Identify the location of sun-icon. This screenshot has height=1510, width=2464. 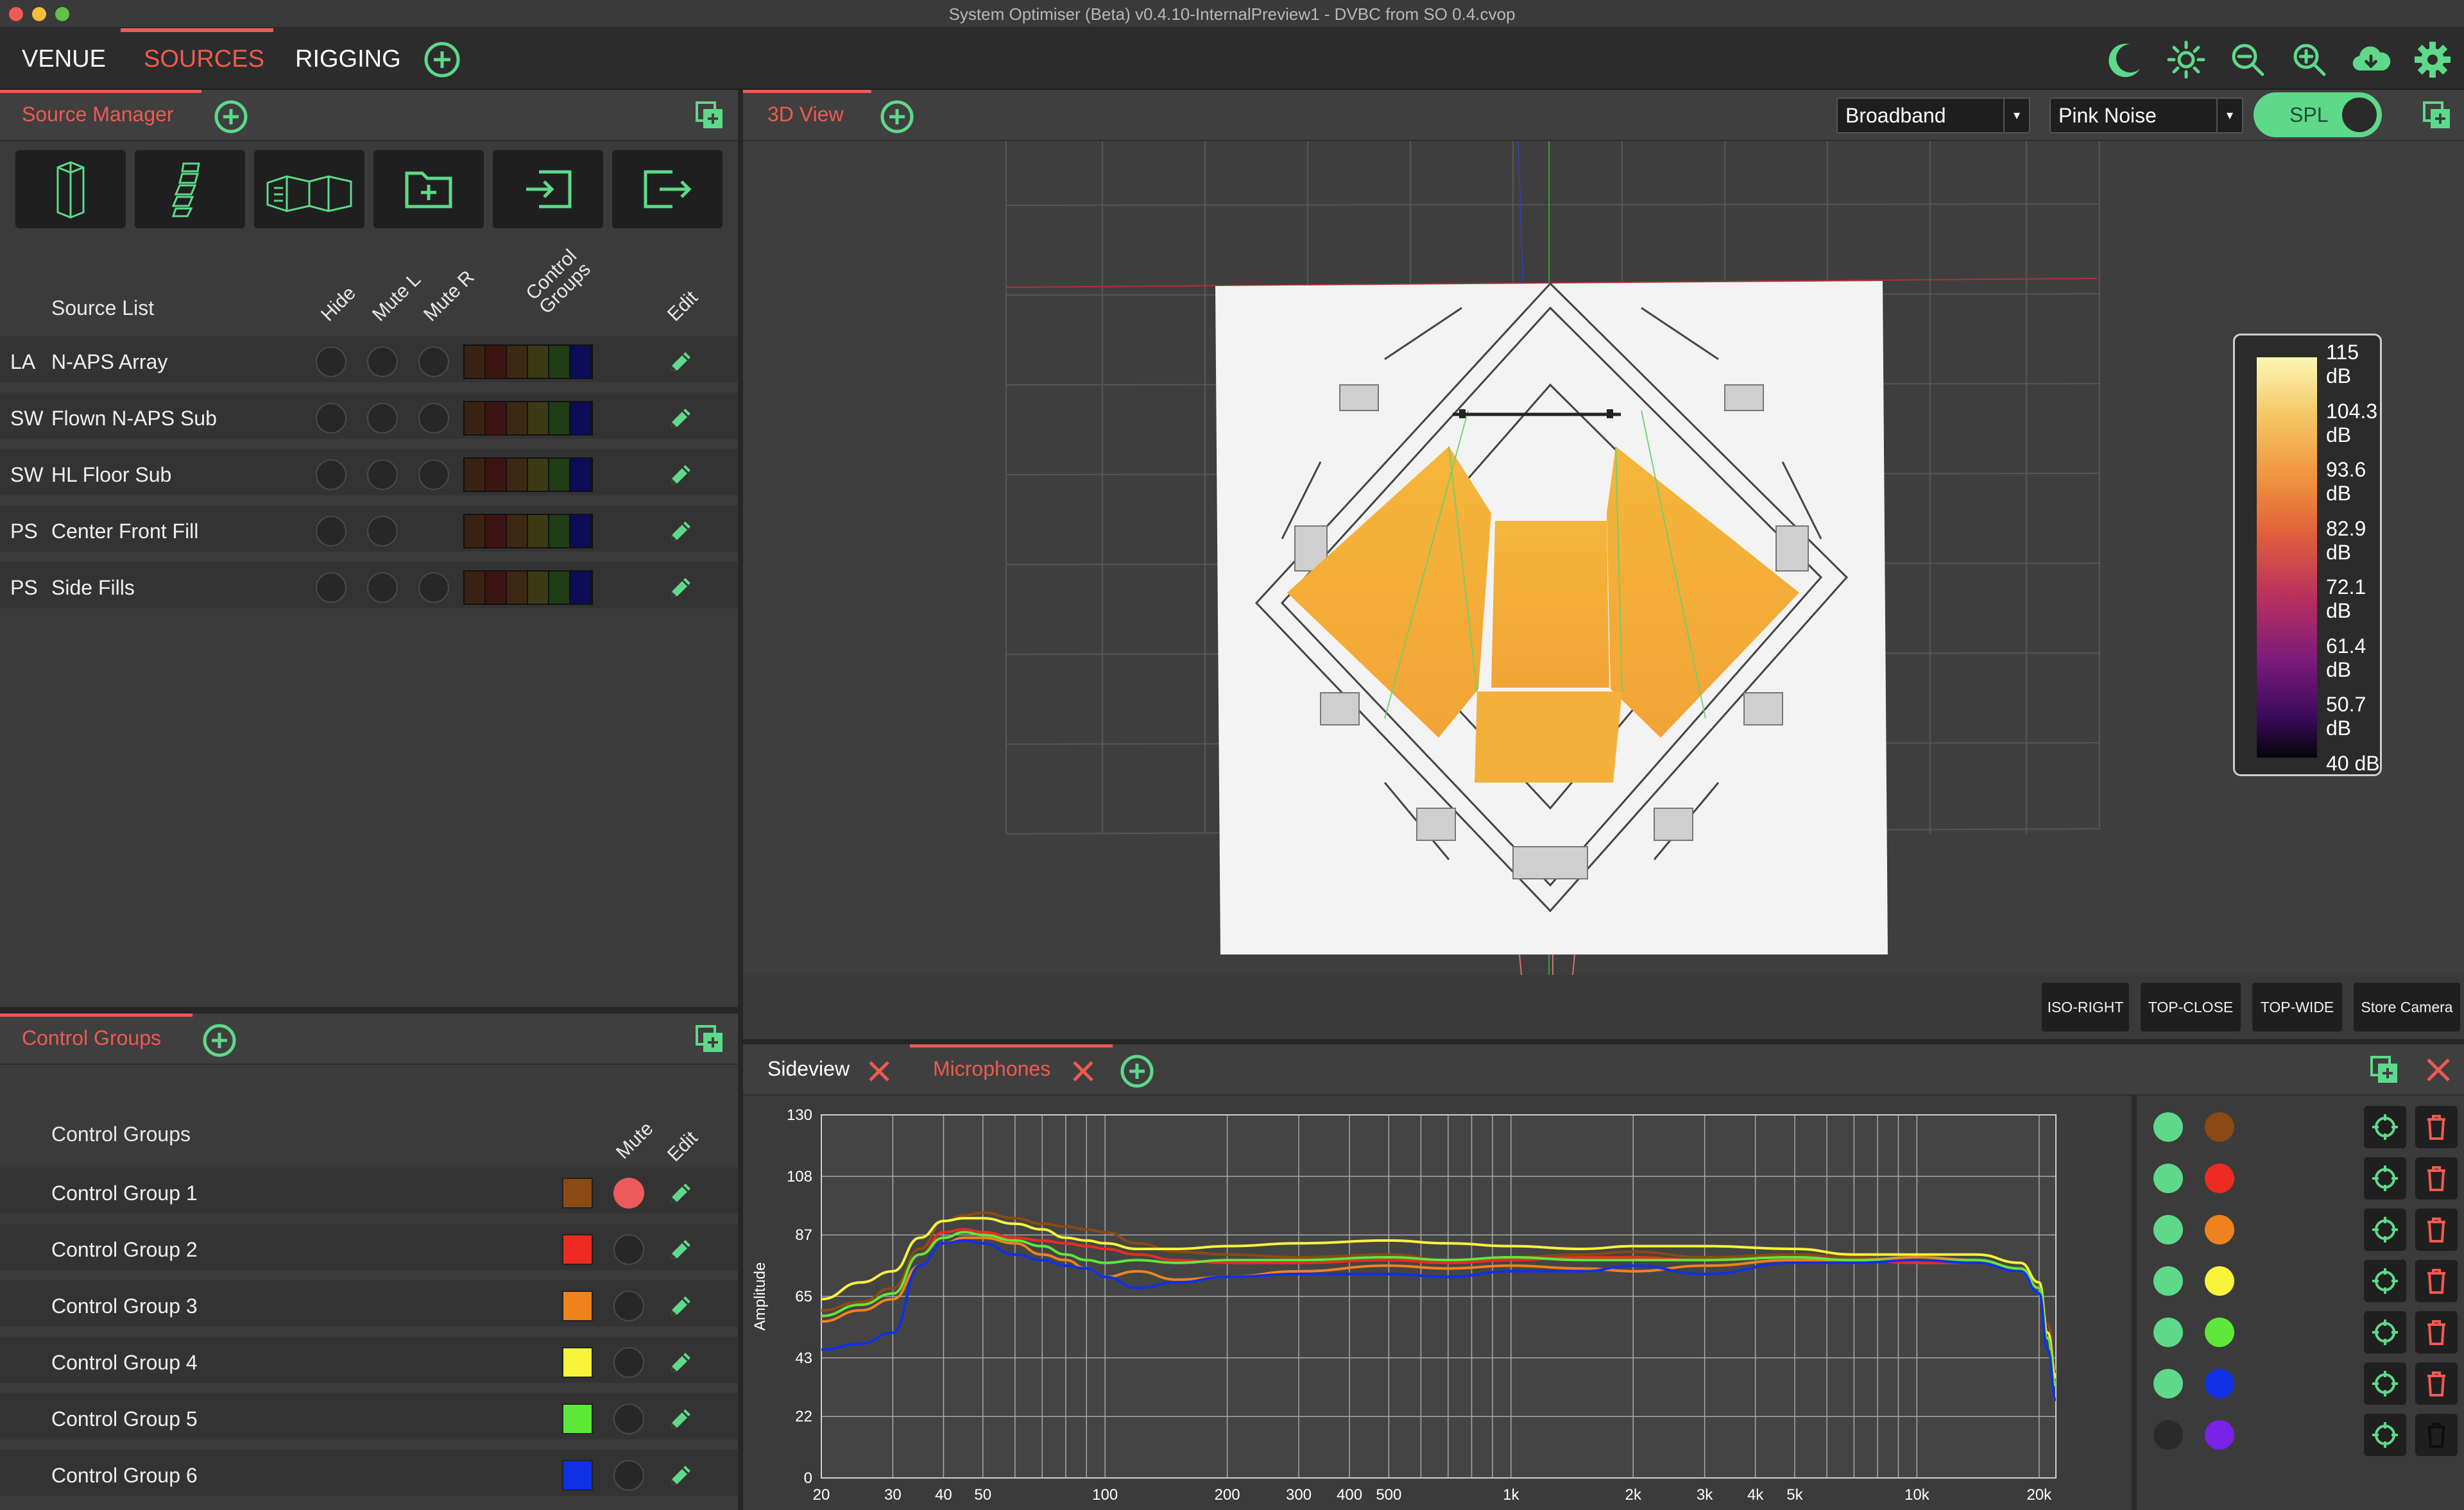
(2186, 60).